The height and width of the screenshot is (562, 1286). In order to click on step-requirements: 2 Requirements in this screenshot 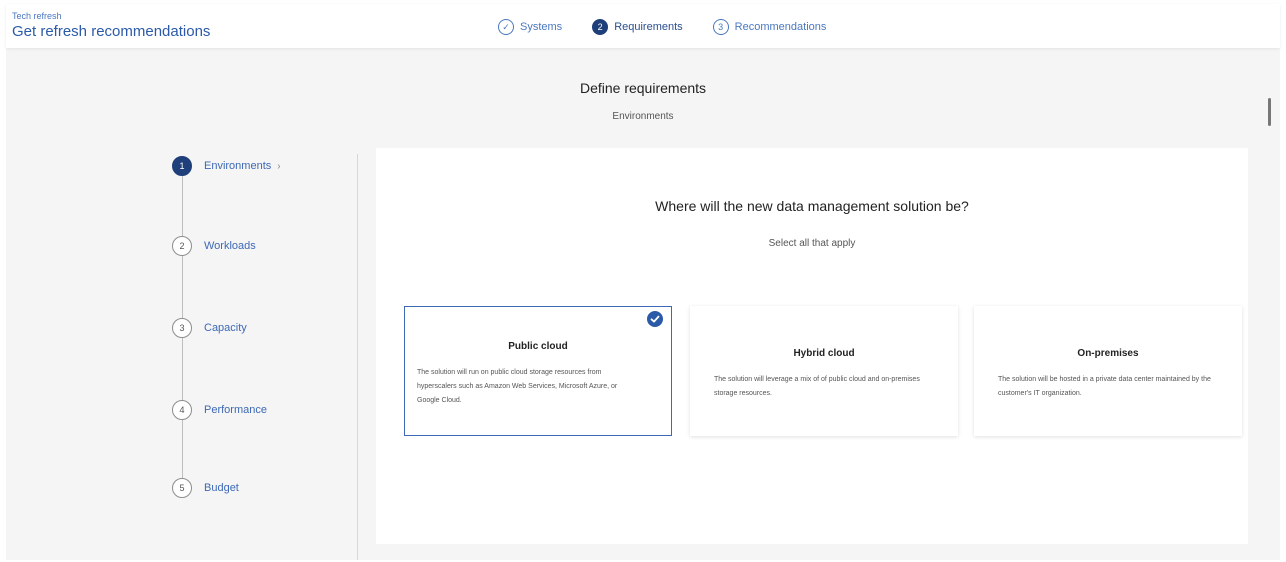, I will do `click(637, 27)`.